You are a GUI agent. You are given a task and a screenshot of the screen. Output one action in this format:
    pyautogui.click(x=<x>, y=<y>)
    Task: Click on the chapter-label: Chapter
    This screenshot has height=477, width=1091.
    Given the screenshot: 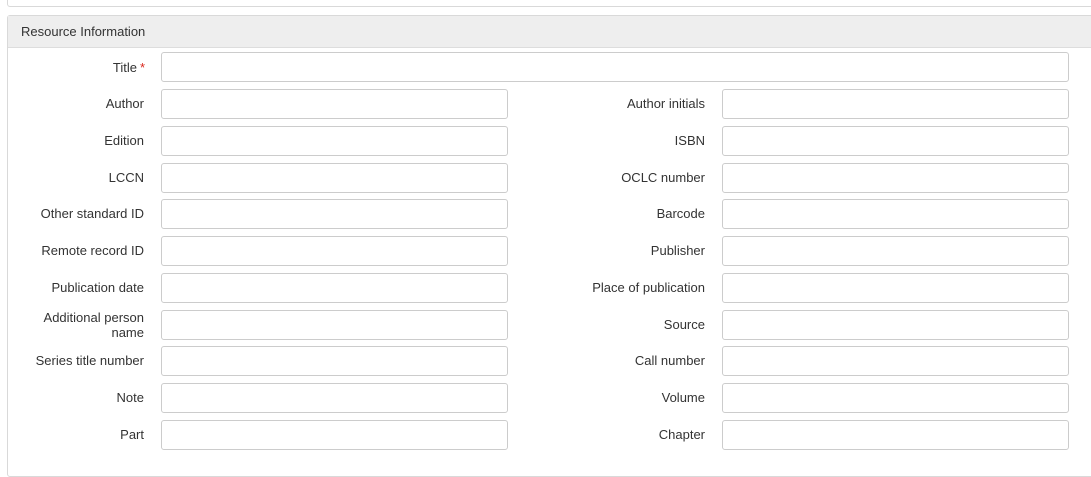 What is the action you would take?
    pyautogui.click(x=681, y=434)
    